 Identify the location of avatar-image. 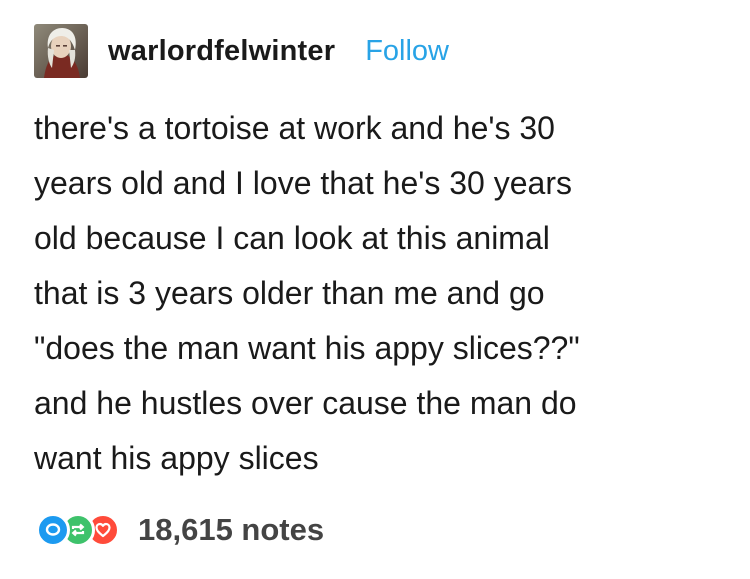
(61, 51).